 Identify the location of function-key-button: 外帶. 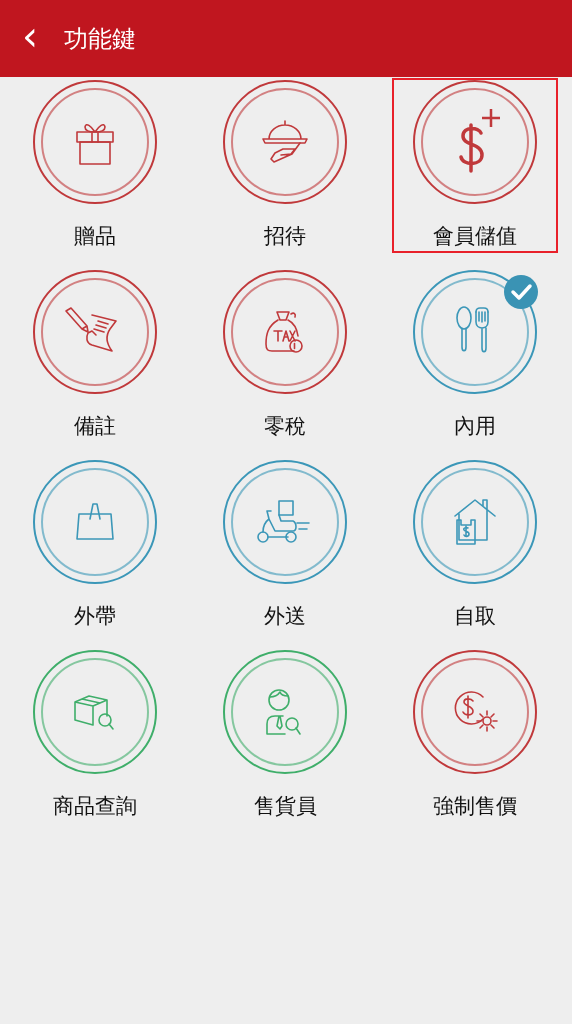
(95, 545).